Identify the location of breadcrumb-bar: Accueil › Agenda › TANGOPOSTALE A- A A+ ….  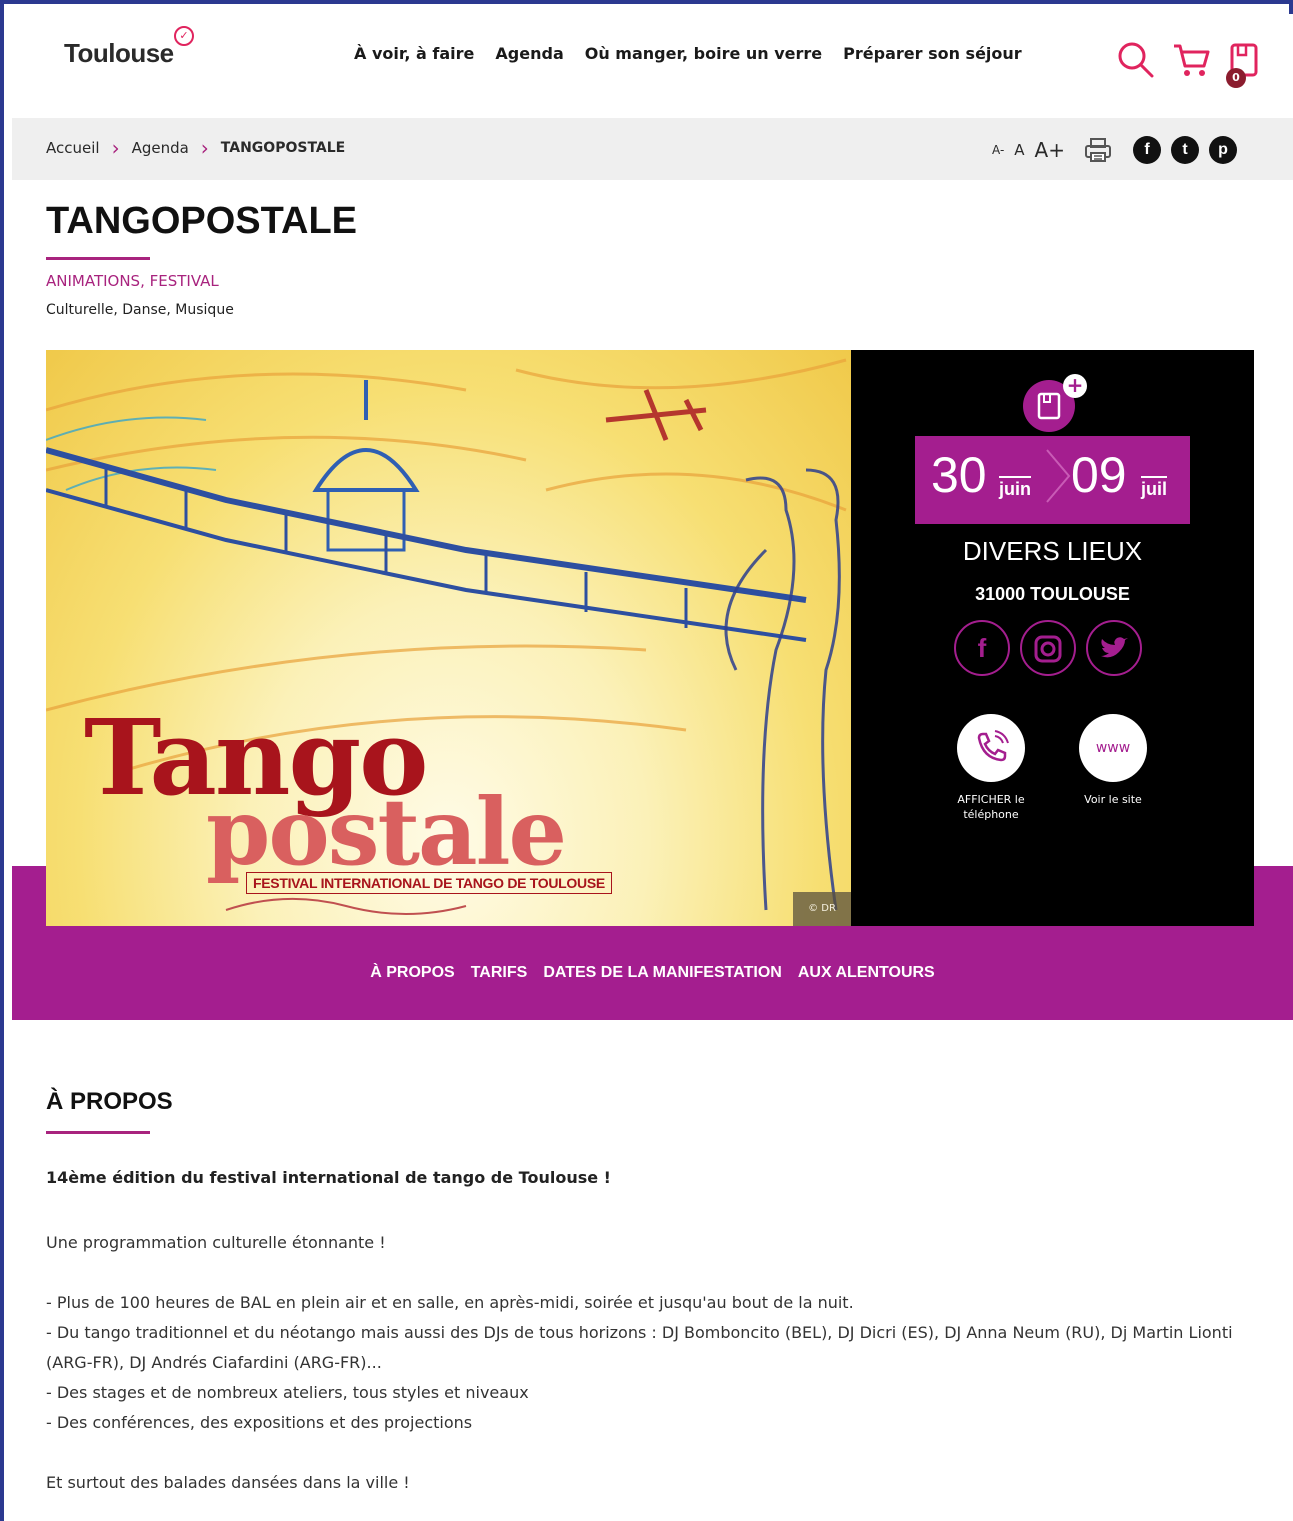
(652, 149).